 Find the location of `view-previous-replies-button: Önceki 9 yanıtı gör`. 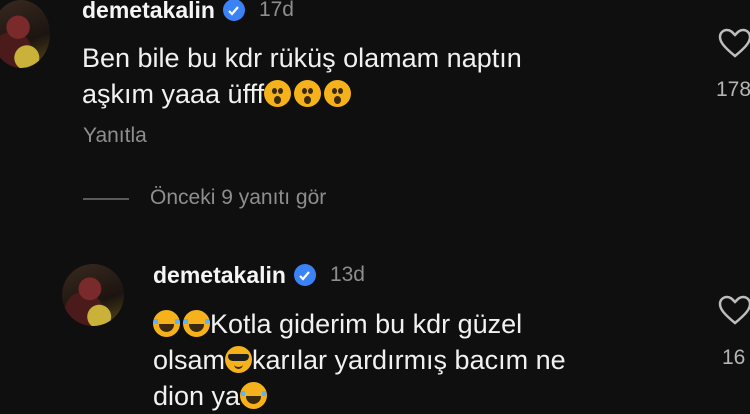

view-previous-replies-button: Önceki 9 yanıtı gör is located at coordinates (238, 198).